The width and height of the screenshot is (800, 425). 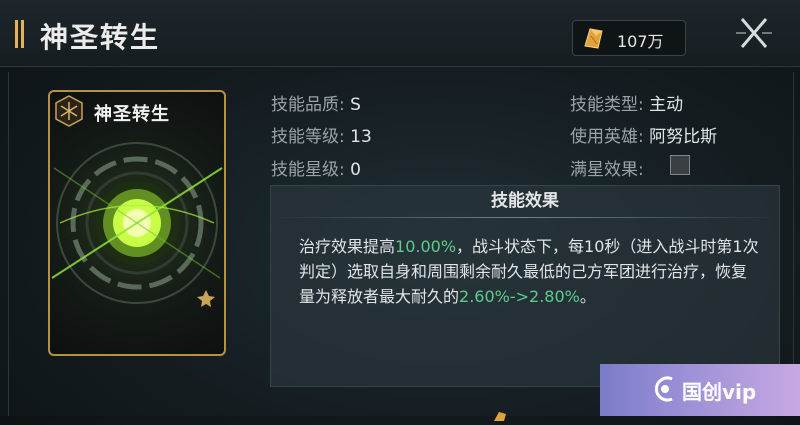 I want to click on close-button, so click(x=754, y=33).